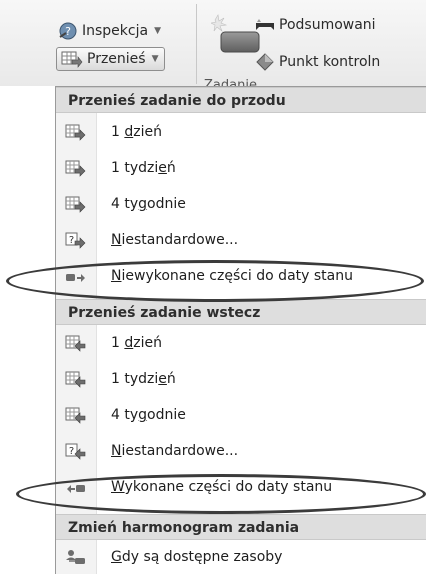 This screenshot has height=574, width=426. I want to click on podsumowanie-button: Podsumowani, so click(315, 25).